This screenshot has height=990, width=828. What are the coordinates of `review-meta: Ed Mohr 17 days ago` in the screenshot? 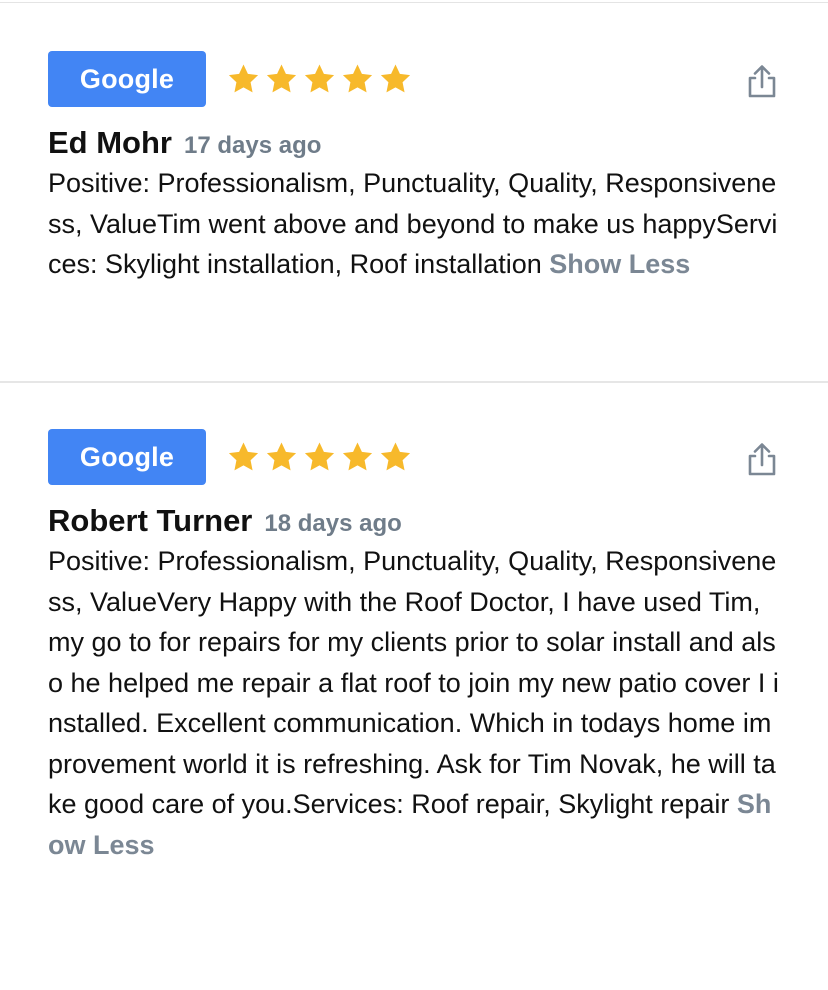 It's located at (414, 143).